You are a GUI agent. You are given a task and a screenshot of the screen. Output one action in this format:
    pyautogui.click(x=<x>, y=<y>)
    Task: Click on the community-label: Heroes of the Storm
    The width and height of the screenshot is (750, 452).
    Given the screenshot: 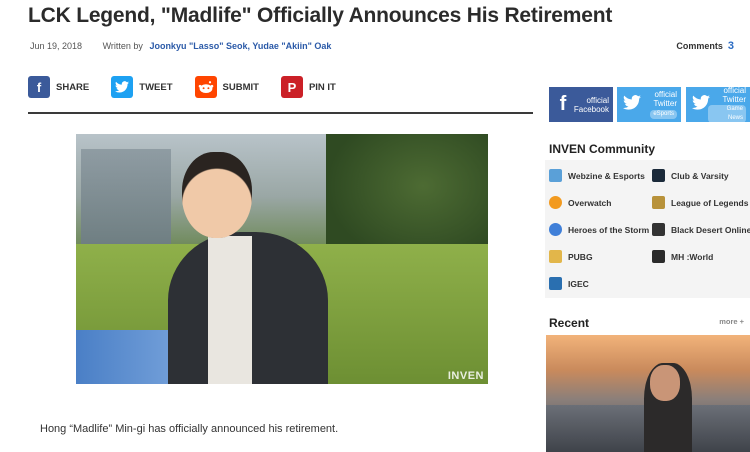 What is the action you would take?
    pyautogui.click(x=609, y=229)
    